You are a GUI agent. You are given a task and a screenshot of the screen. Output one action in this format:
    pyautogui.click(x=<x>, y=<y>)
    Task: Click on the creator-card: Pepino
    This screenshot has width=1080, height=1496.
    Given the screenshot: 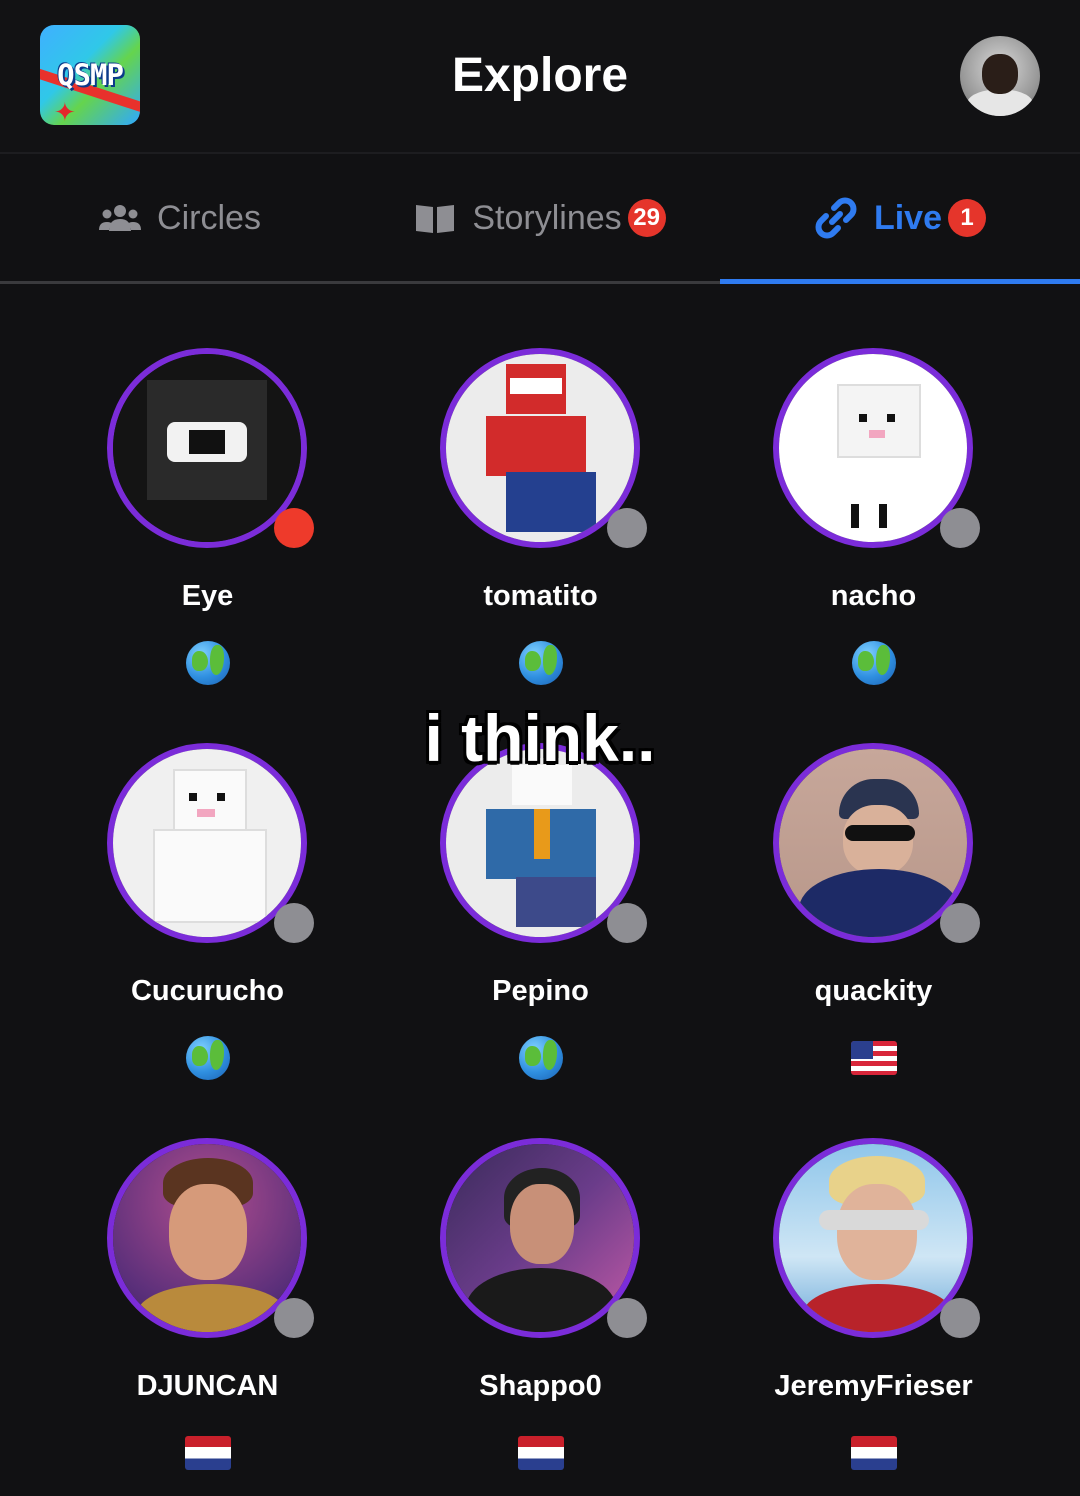 What is the action you would take?
    pyautogui.click(x=533, y=892)
    